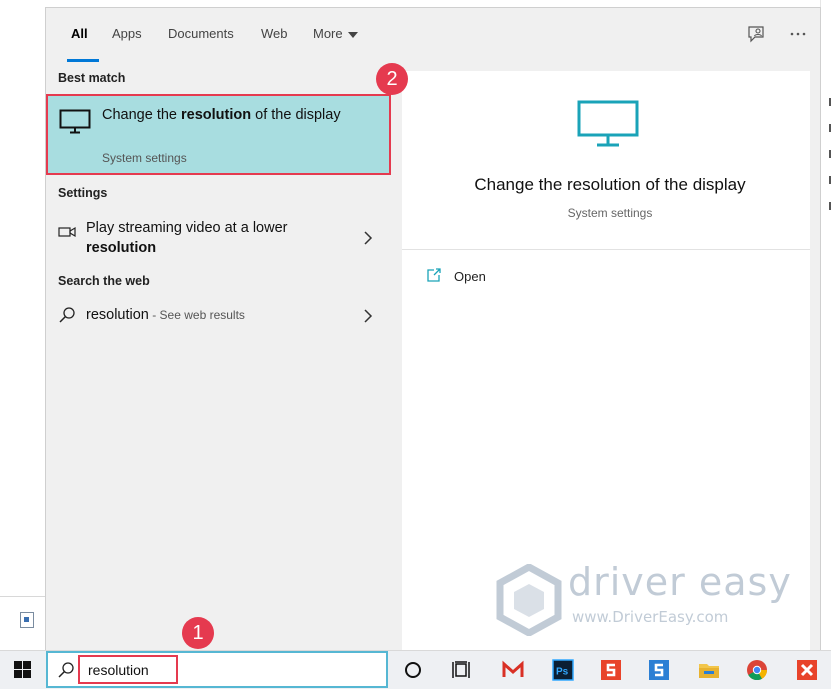  Describe the element at coordinates (433, 36) in the screenshot. I see `search-tabs: All Apps Documents Web More` at that location.